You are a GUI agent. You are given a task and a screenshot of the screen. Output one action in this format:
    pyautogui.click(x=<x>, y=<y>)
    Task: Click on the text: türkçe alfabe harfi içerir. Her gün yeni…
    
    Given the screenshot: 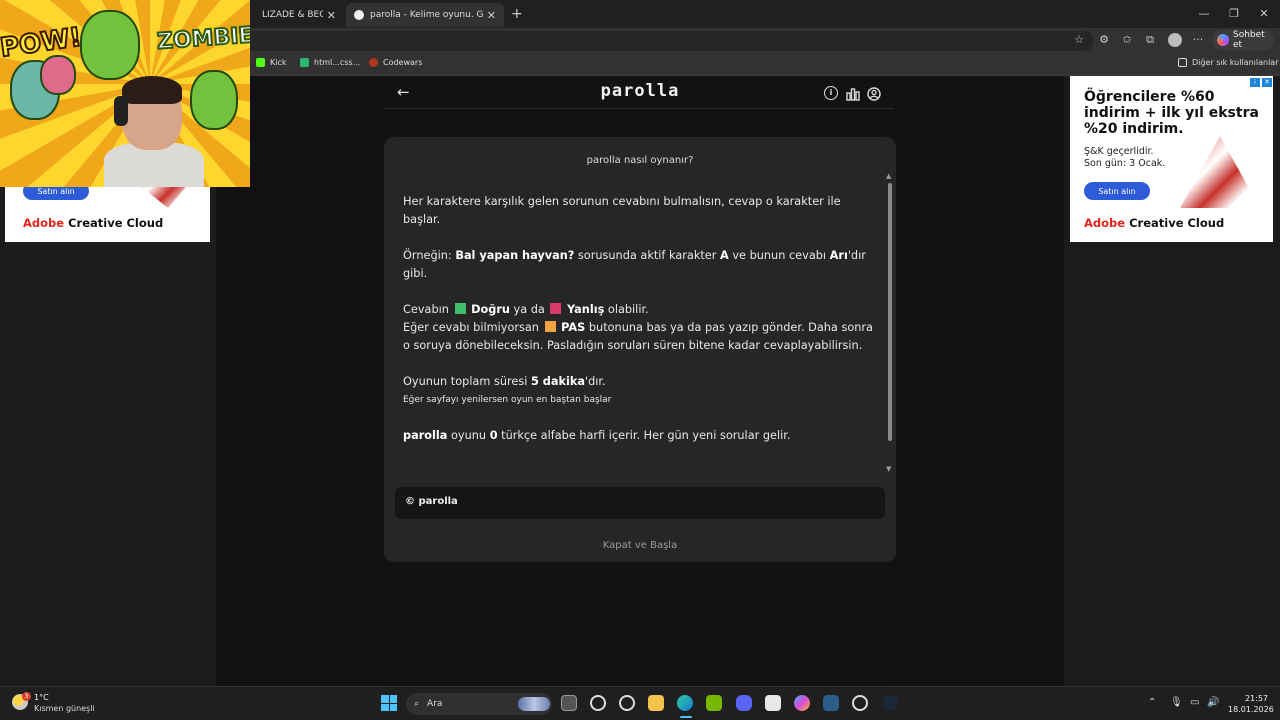 What is the action you would take?
    pyautogui.click(x=644, y=435)
    